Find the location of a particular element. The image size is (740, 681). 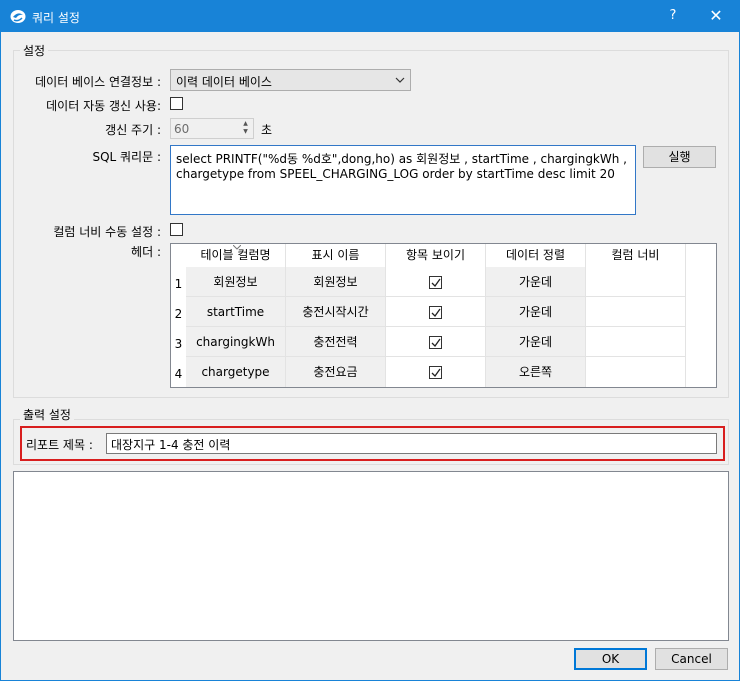

report-title-label: 리포트 제목 : is located at coordinates (59, 445).